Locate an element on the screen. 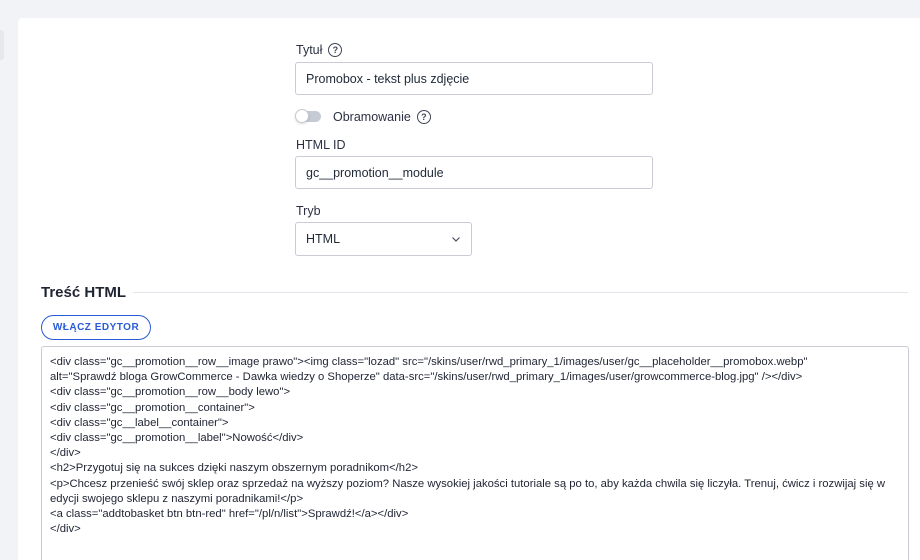 The height and width of the screenshot is (560, 920). section-title: Treść HTML is located at coordinates (84, 292).